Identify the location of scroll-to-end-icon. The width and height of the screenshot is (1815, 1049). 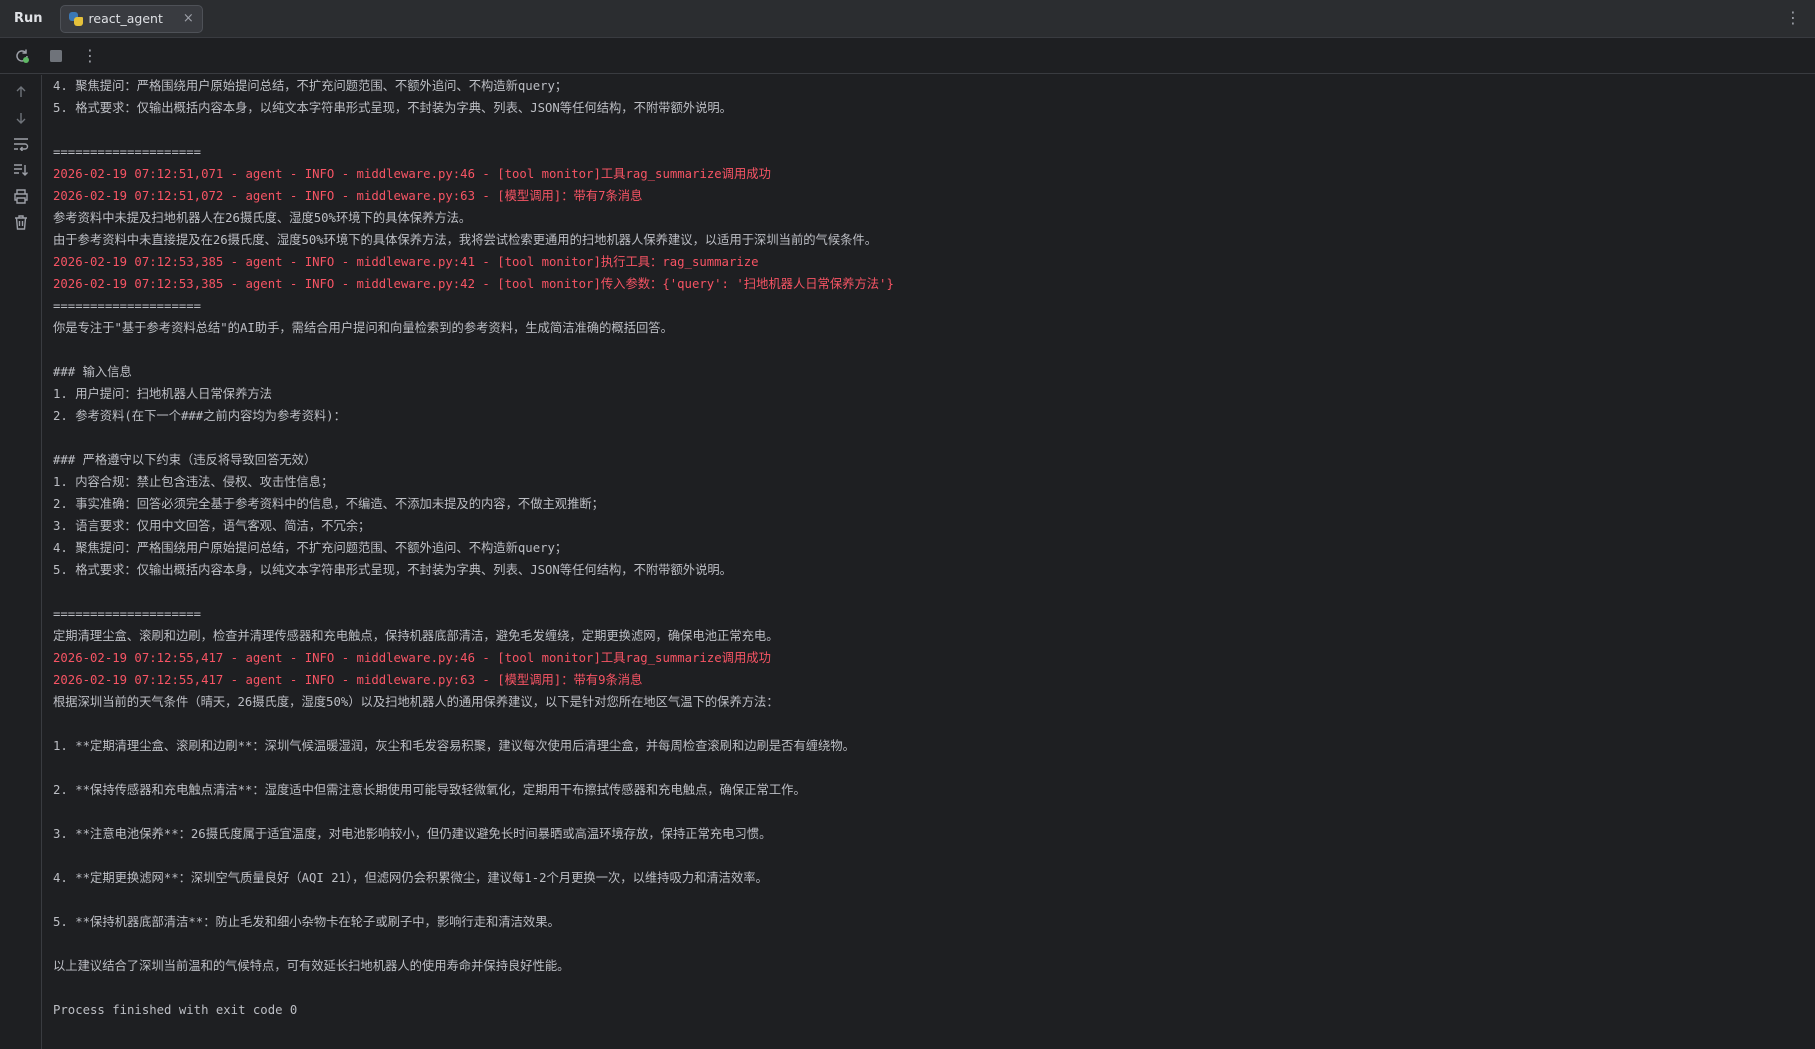
(20, 170).